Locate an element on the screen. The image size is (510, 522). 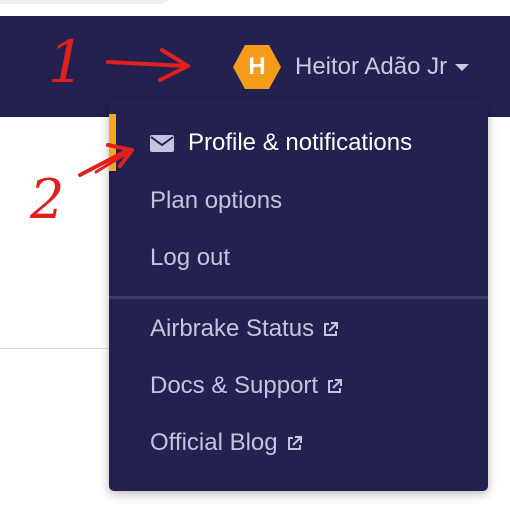
annotation-arrow-2-stroke is located at coordinates (114, 161).